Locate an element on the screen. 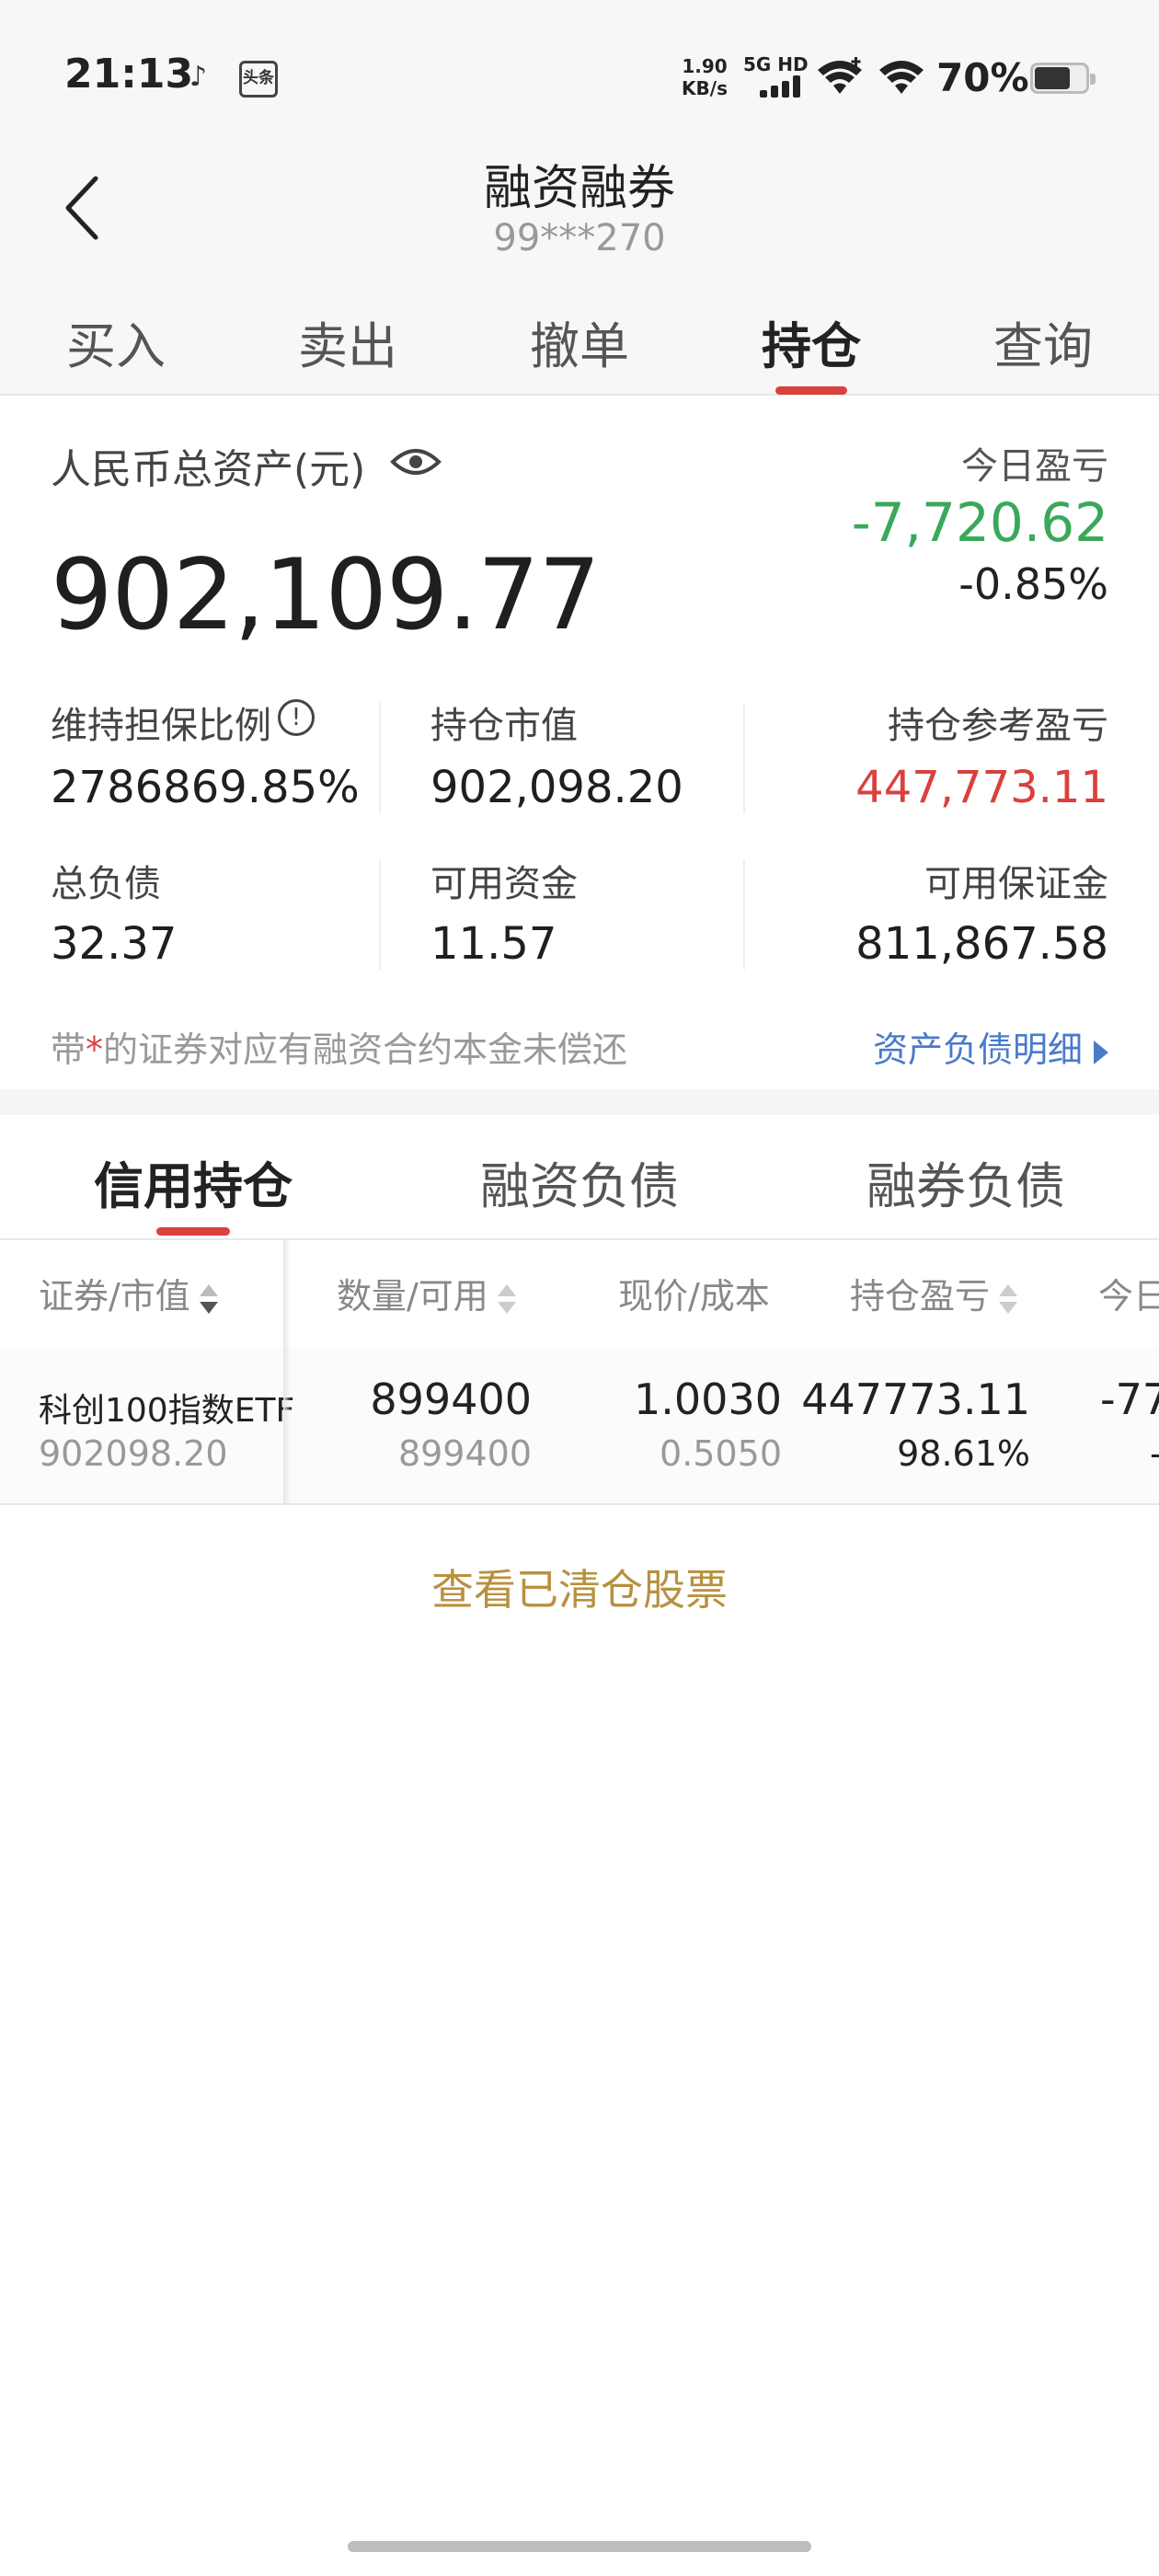  wifi-plus-icon is located at coordinates (840, 75).